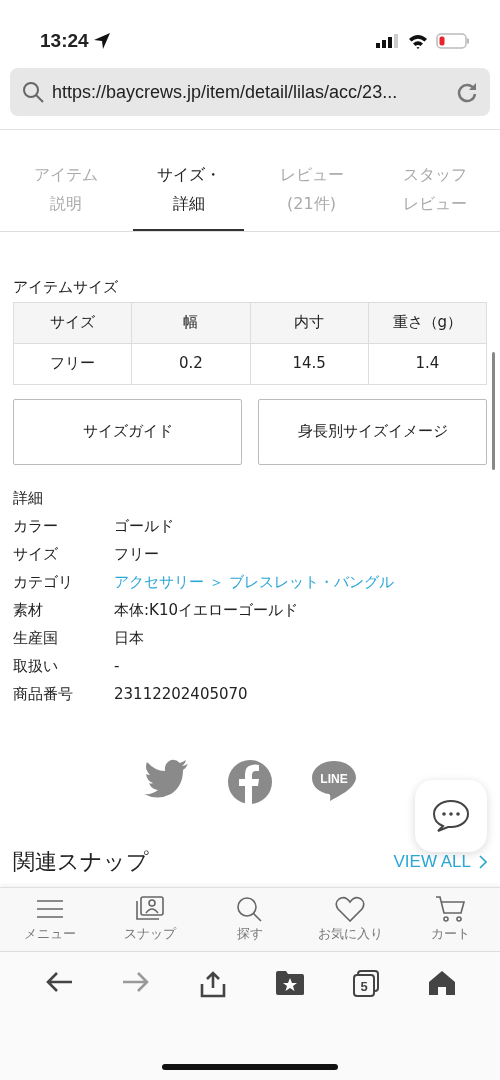 This screenshot has height=1080, width=500. I want to click on detail-label: 生産国, so click(36, 639).